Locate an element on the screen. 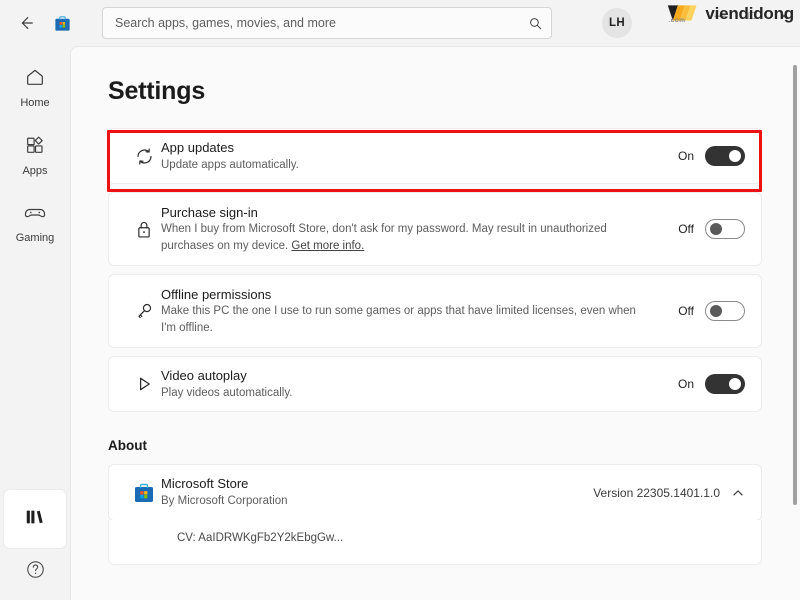 The width and height of the screenshot is (800, 600). gaming-controller-icon is located at coordinates (35, 215).